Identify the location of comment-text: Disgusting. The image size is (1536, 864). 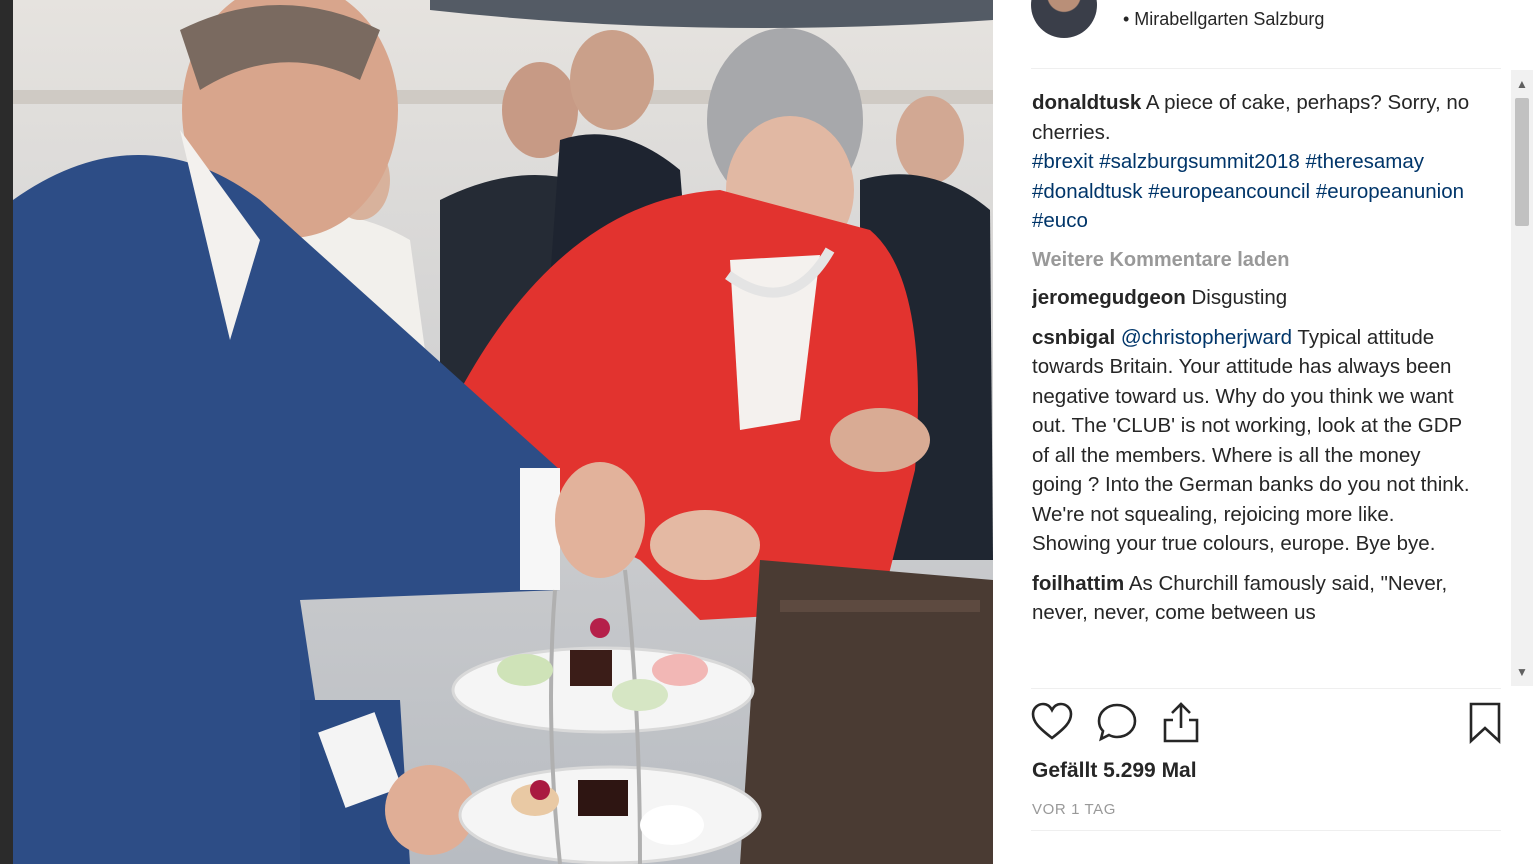
(1239, 297).